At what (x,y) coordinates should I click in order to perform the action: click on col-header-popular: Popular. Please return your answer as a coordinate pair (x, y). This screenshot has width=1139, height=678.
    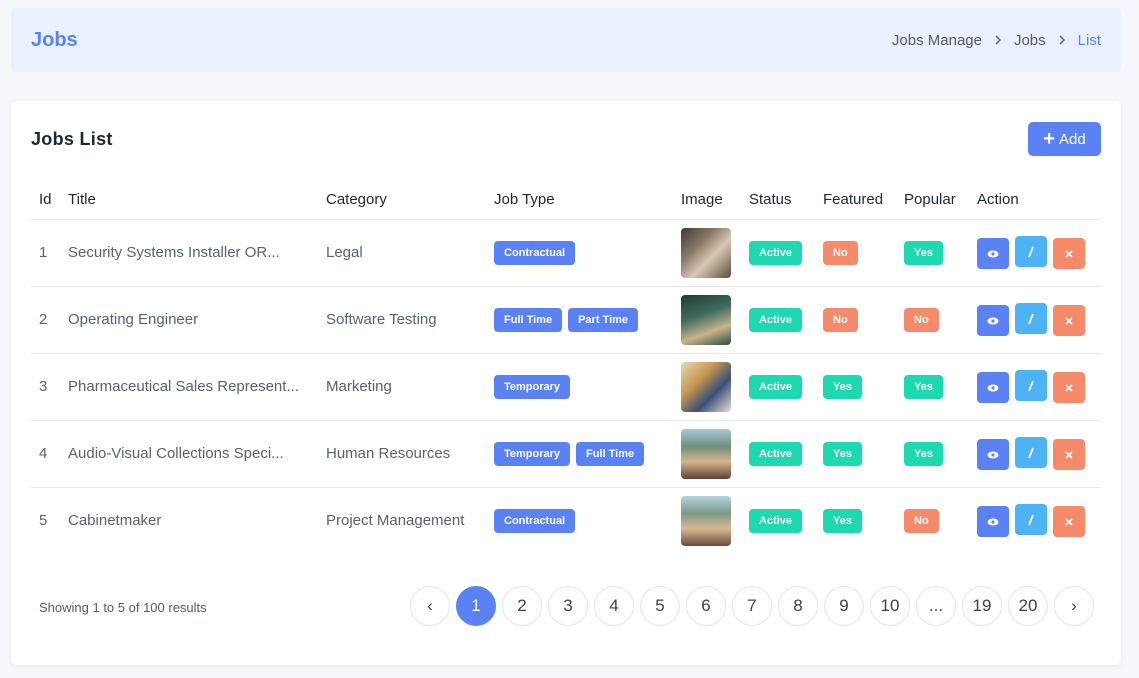
    Looking at the image, I should click on (940, 200).